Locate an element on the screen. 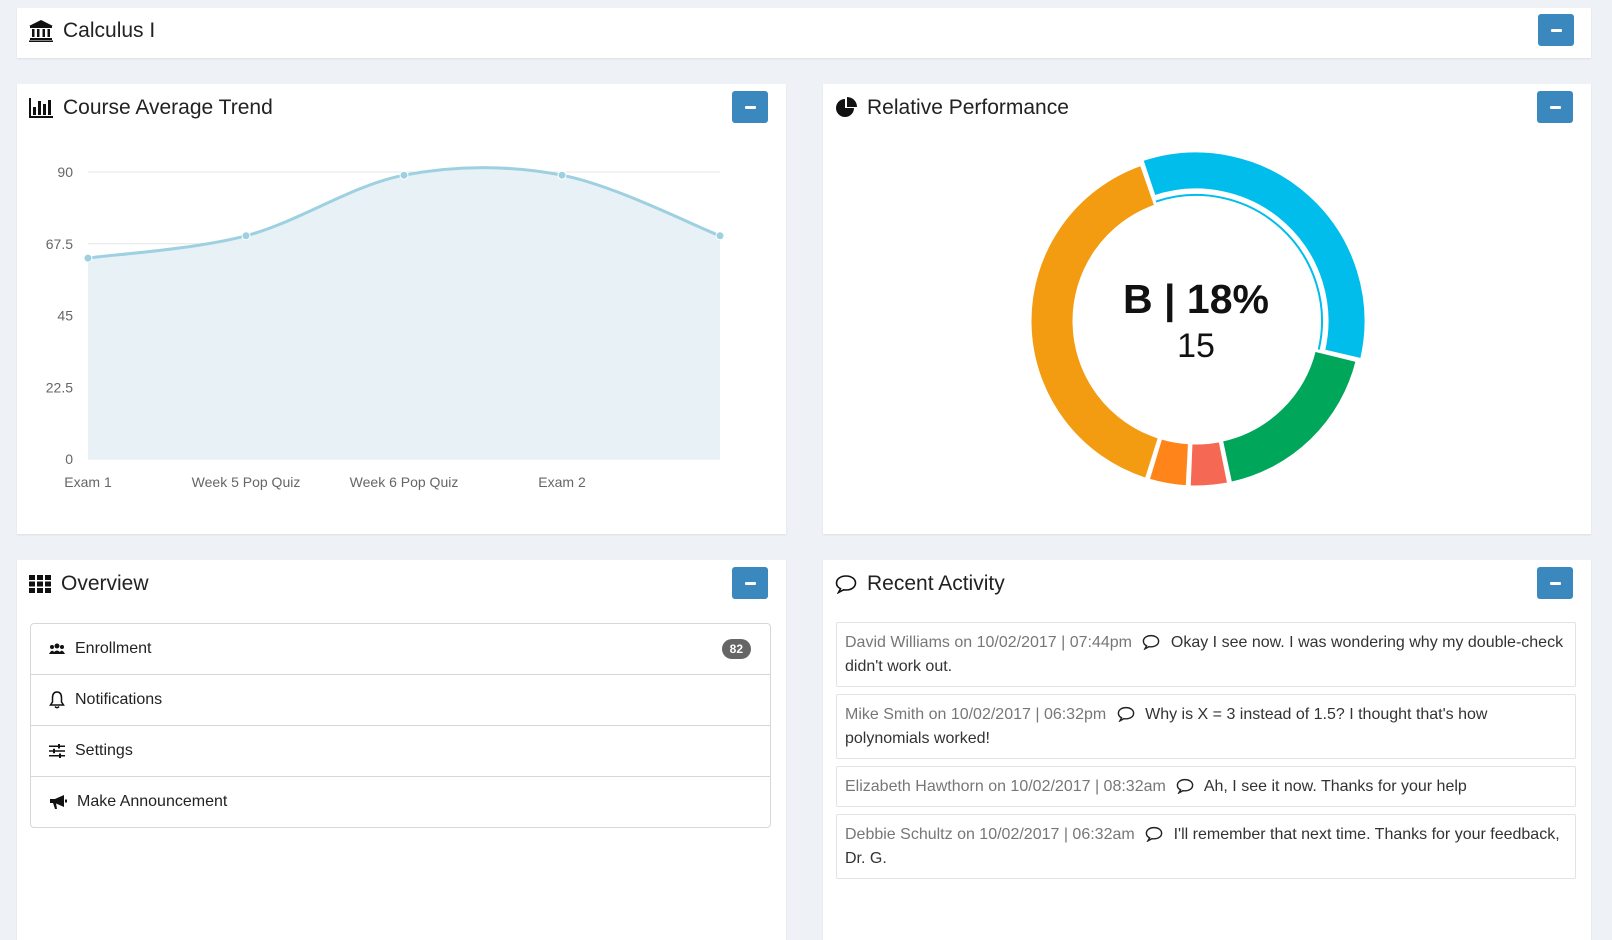  enrollment-count-badge: 82 is located at coordinates (736, 649).